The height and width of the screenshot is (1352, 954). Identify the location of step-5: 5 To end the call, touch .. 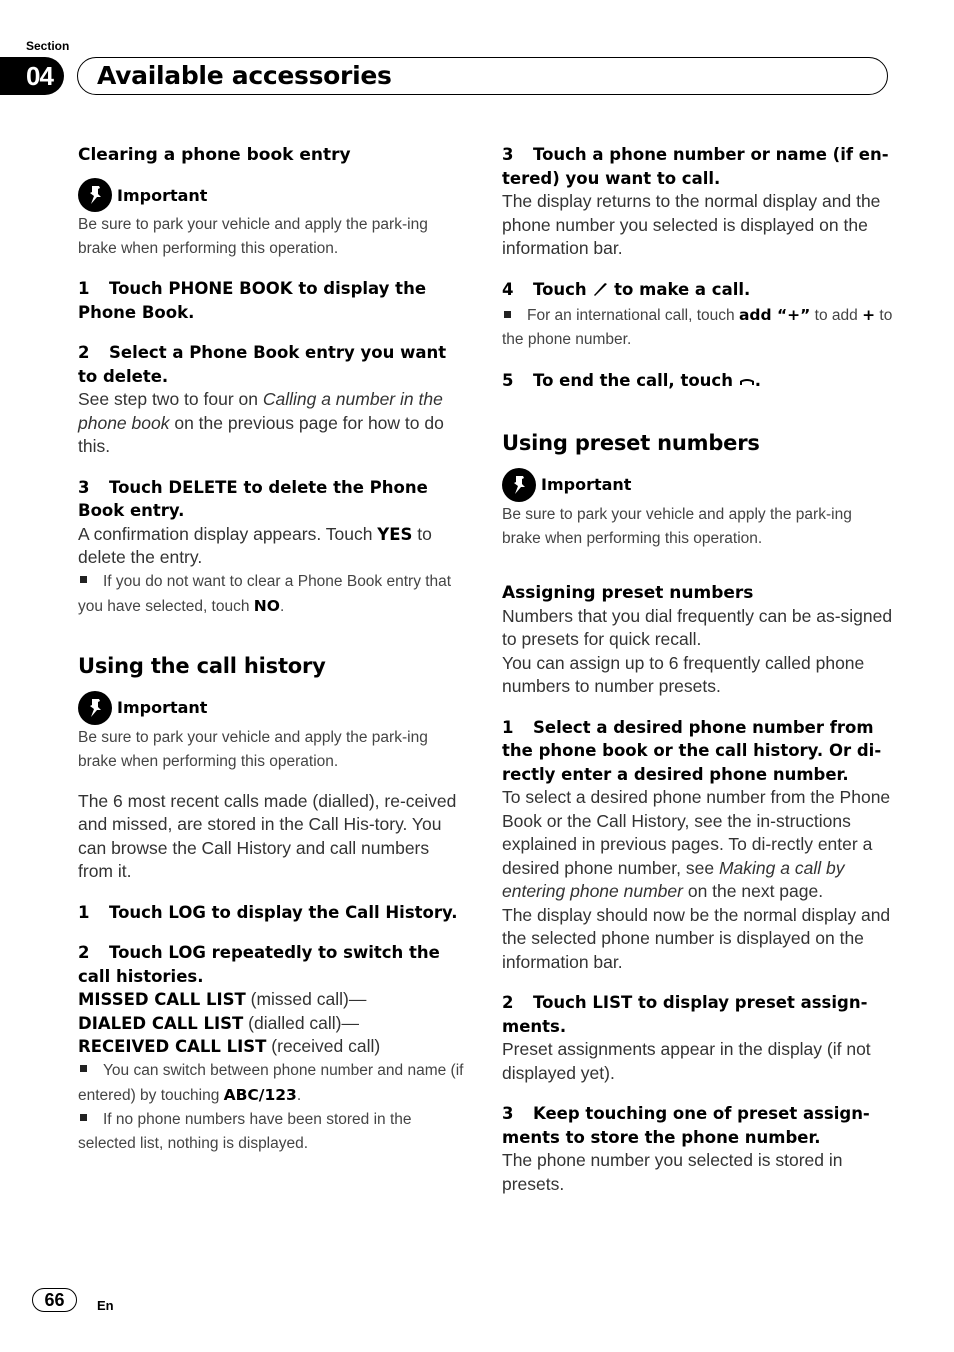
(698, 382).